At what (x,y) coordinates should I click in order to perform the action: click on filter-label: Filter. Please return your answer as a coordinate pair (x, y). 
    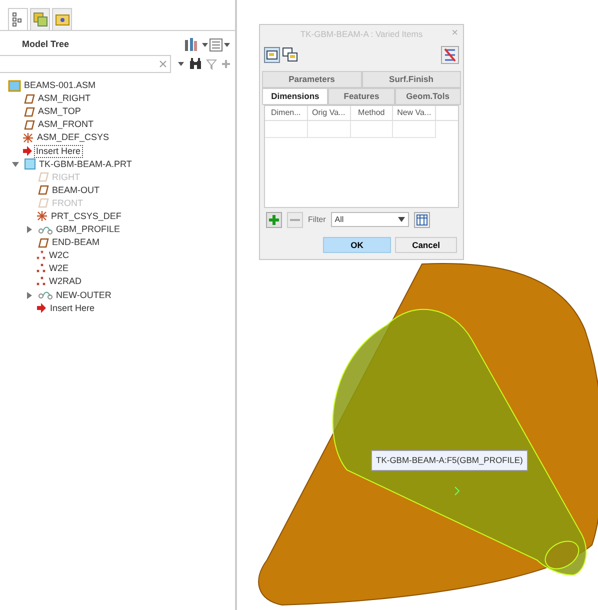
    Looking at the image, I should click on (317, 220).